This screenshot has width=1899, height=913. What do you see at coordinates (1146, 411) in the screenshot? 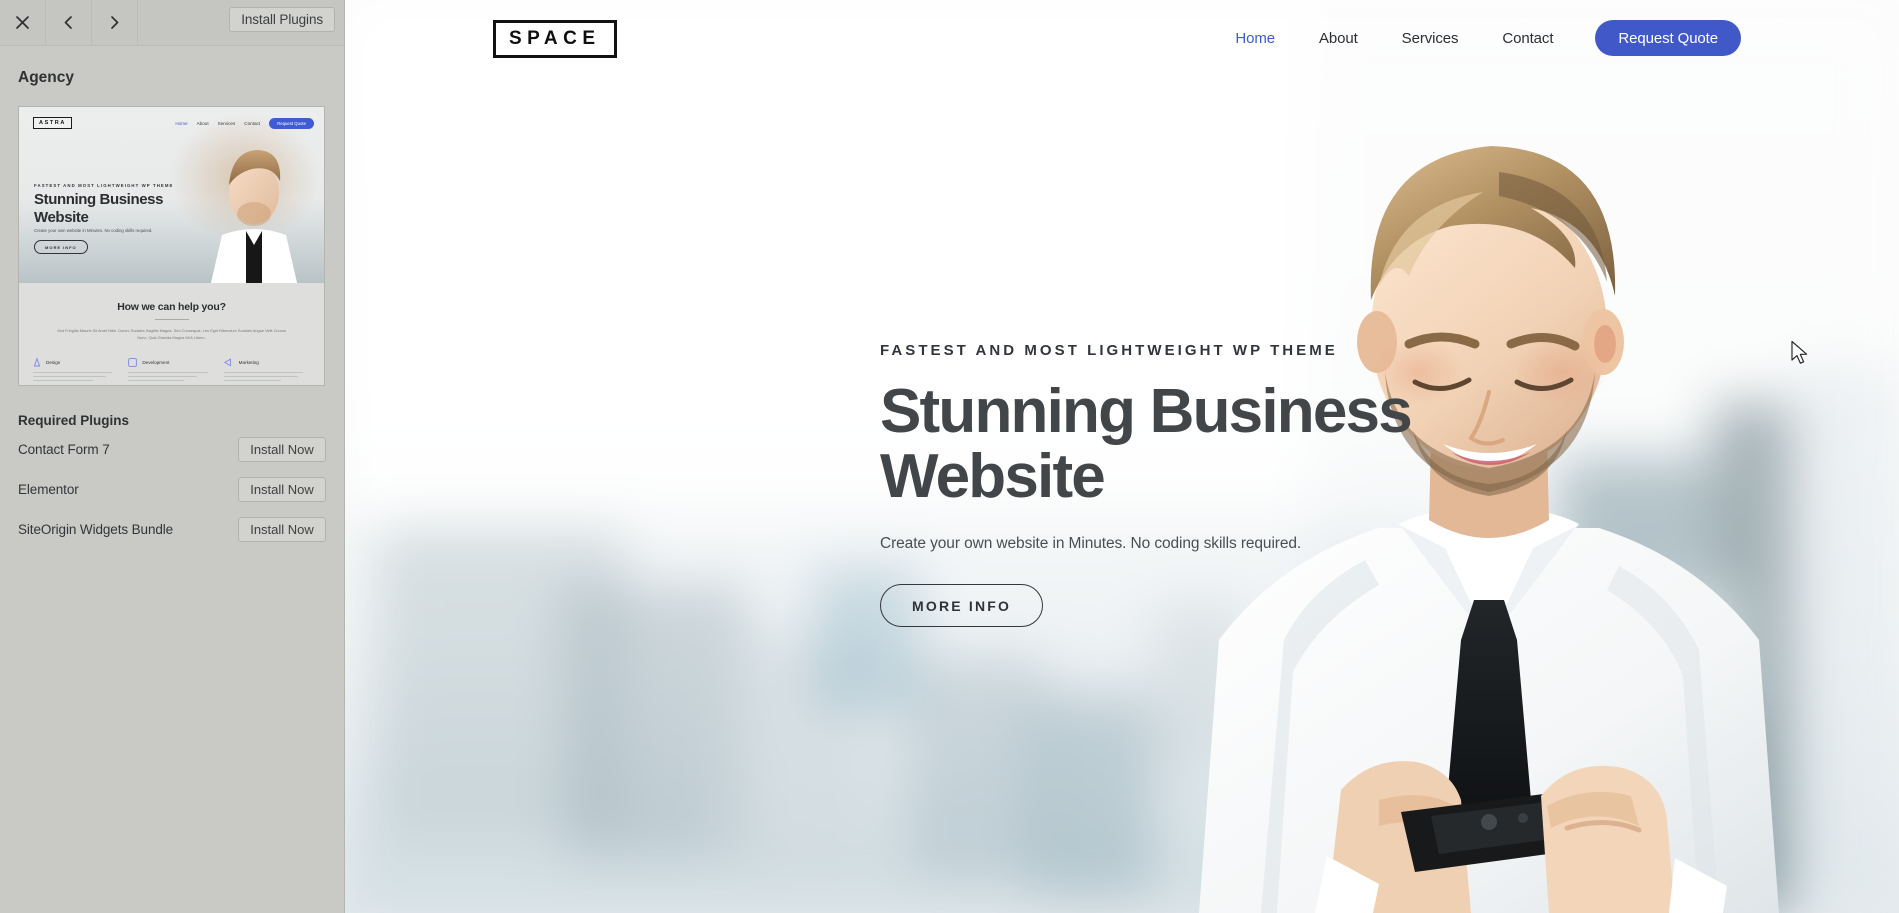
I see `hero-headline-line1: Stunning Business` at bounding box center [1146, 411].